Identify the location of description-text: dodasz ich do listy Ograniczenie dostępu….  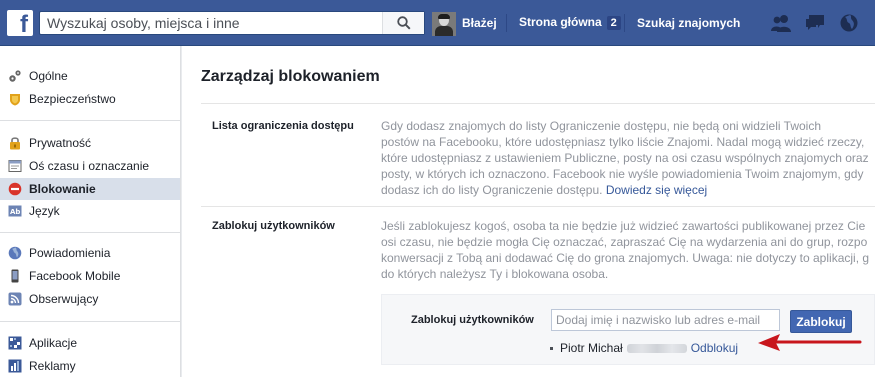
(492, 190).